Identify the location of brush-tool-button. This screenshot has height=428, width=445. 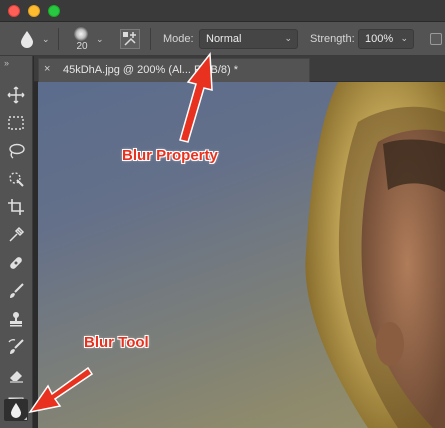
(16, 291).